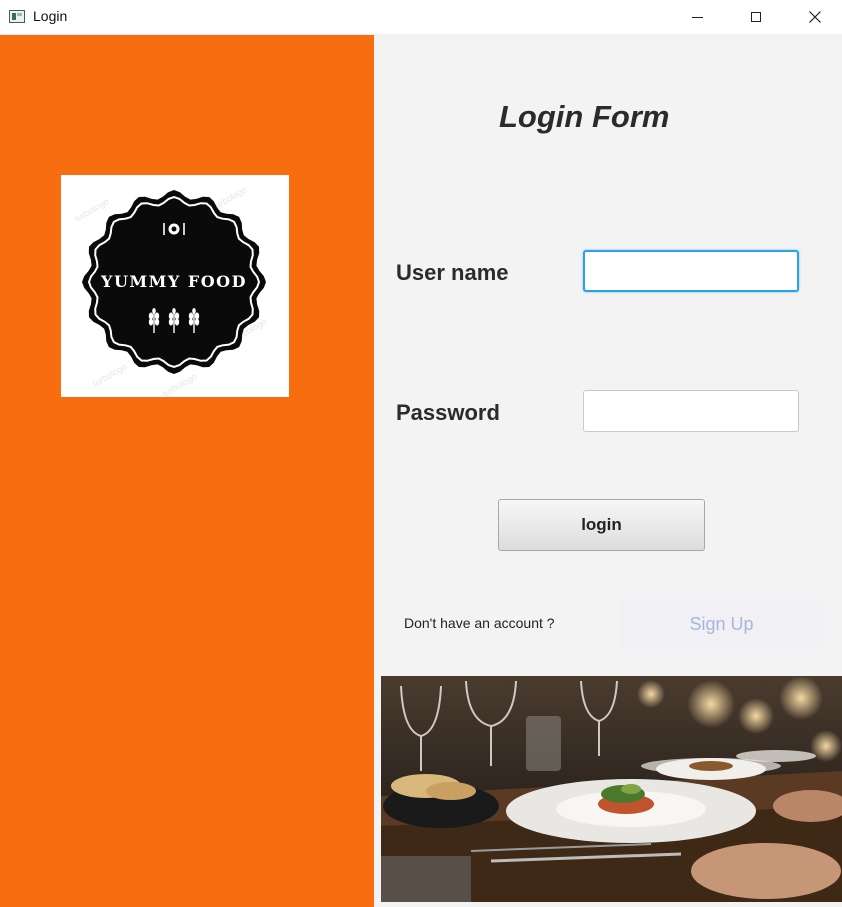  Describe the element at coordinates (601, 525) in the screenshot. I see `login-button: login` at that location.